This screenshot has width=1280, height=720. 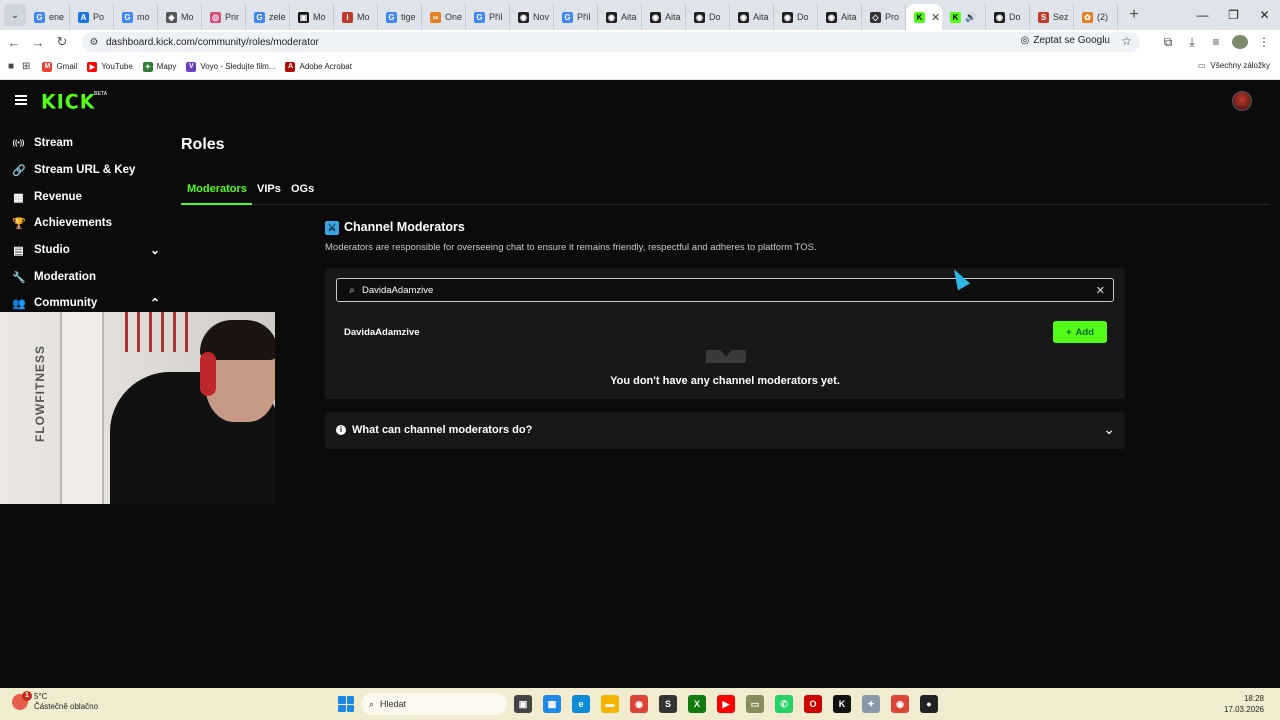 I want to click on site-info-icon: ⚙, so click(x=94, y=42).